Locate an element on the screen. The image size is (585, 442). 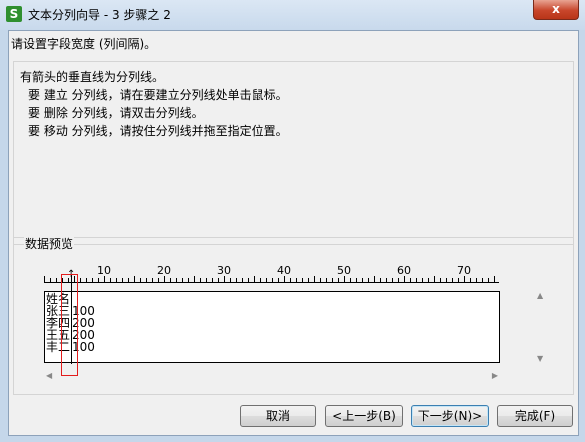
hint-delete: 要 删除 分列线，请双击分列线。 is located at coordinates (116, 113).